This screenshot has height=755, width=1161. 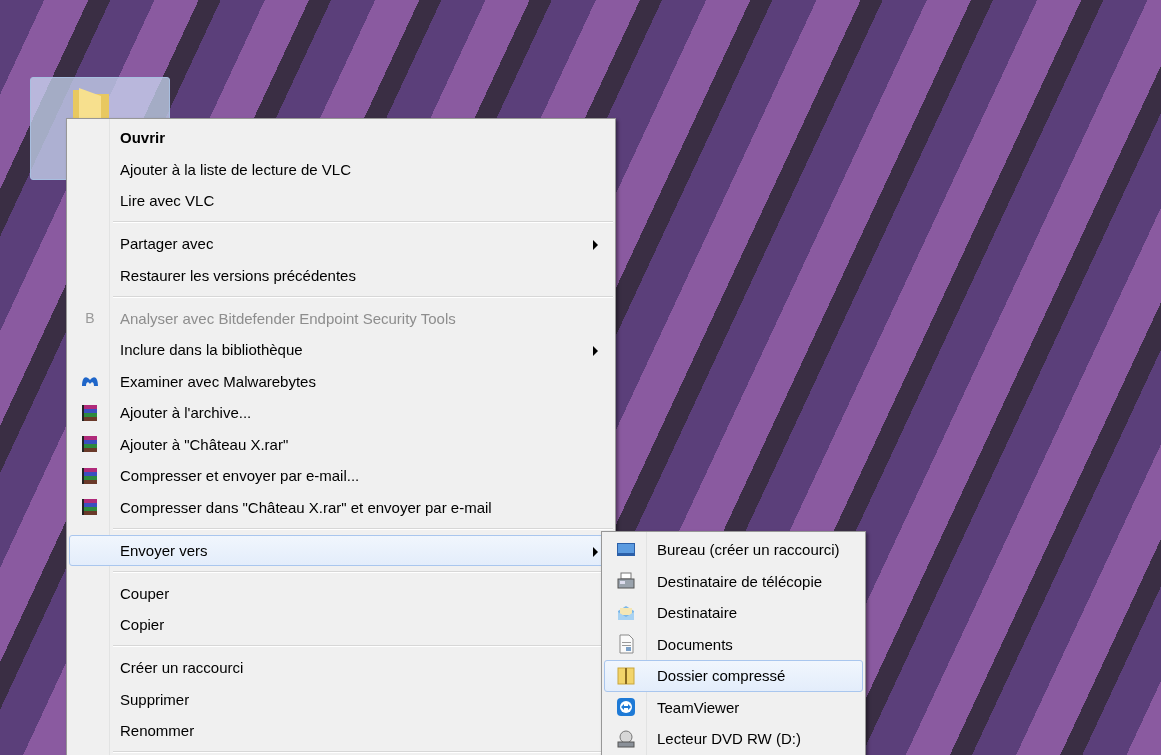 What do you see at coordinates (341, 444) in the screenshot?
I see `menu-item: Ajouter à "Château X.rar"` at bounding box center [341, 444].